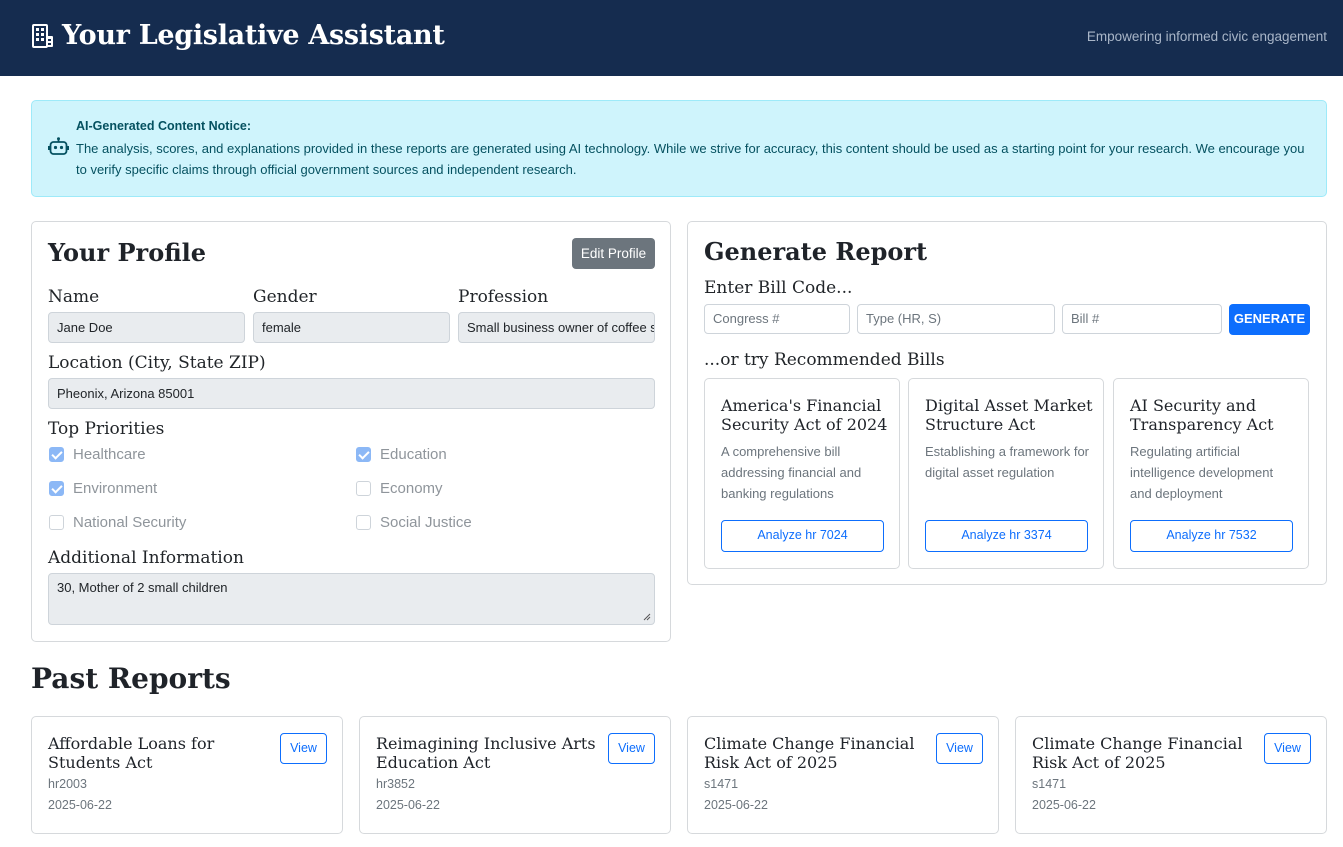  I want to click on congress-input: Congress #, so click(777, 319).